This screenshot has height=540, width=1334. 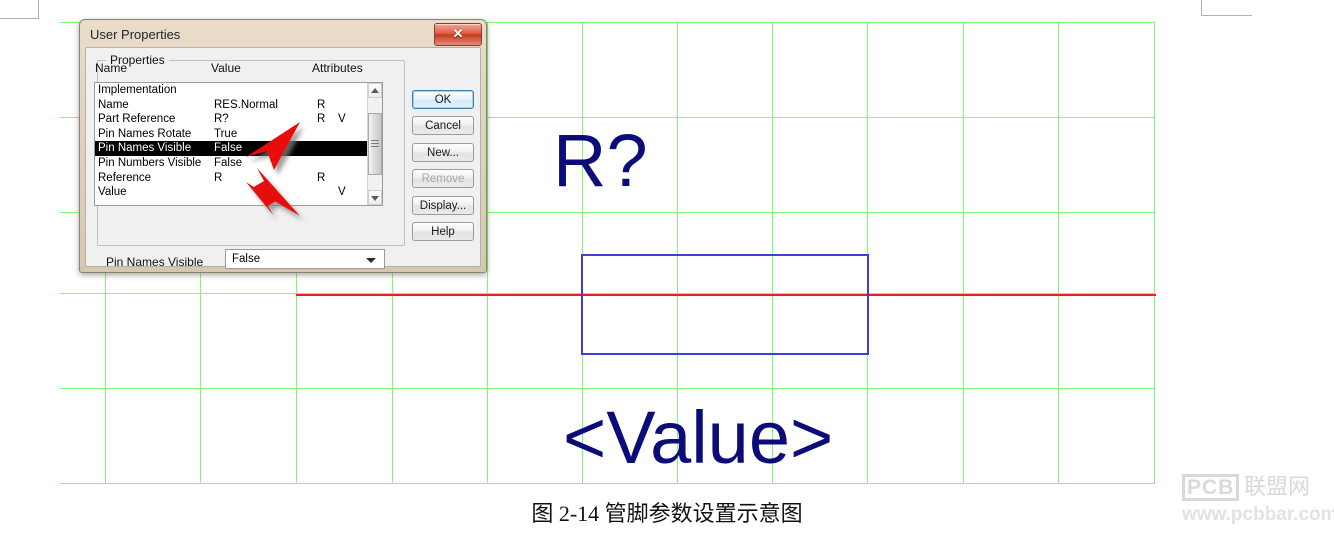 I want to click on cell-name: Name, so click(x=113, y=104).